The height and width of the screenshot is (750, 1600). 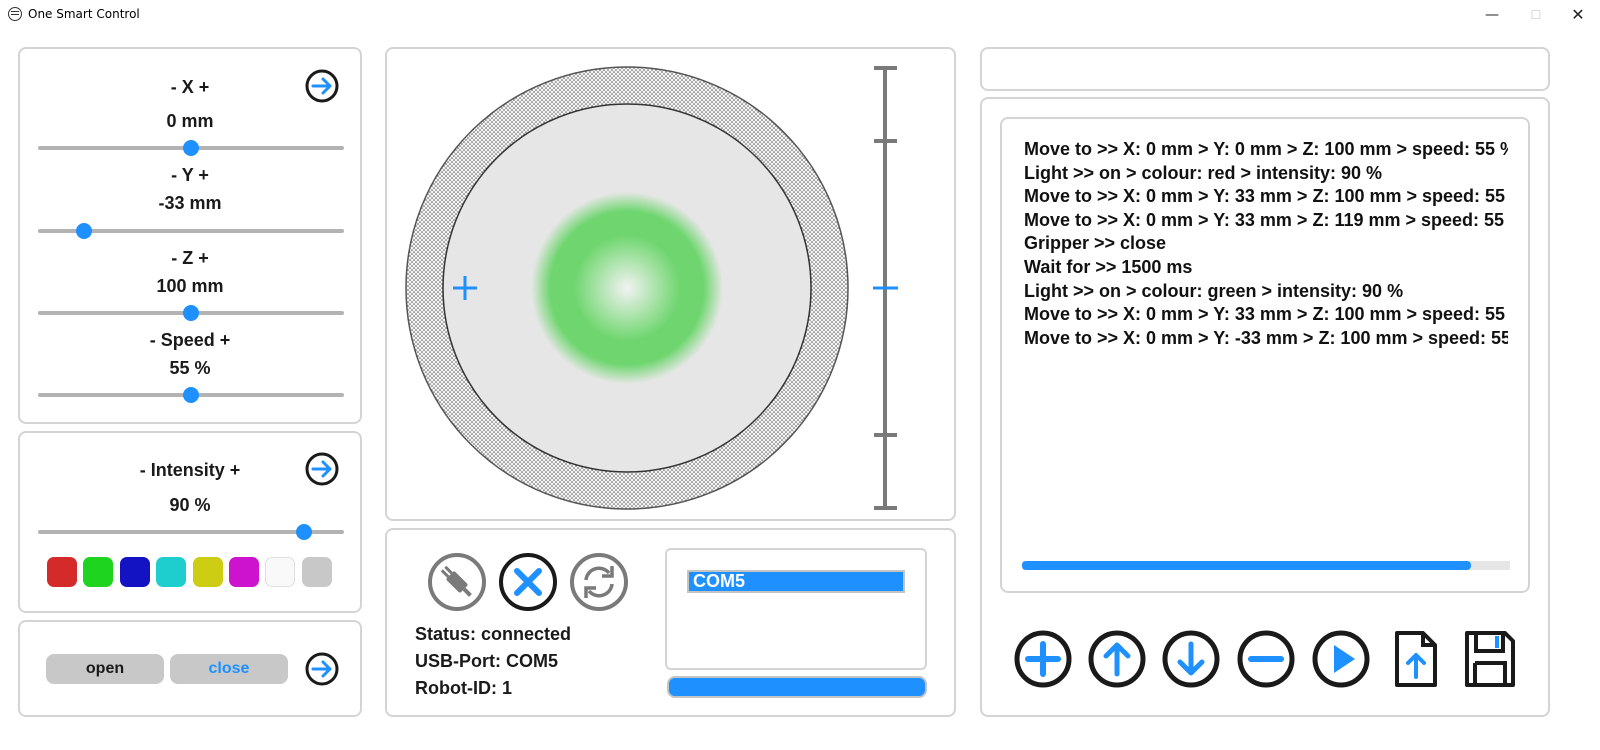 I want to click on speed-slider, so click(x=191, y=395).